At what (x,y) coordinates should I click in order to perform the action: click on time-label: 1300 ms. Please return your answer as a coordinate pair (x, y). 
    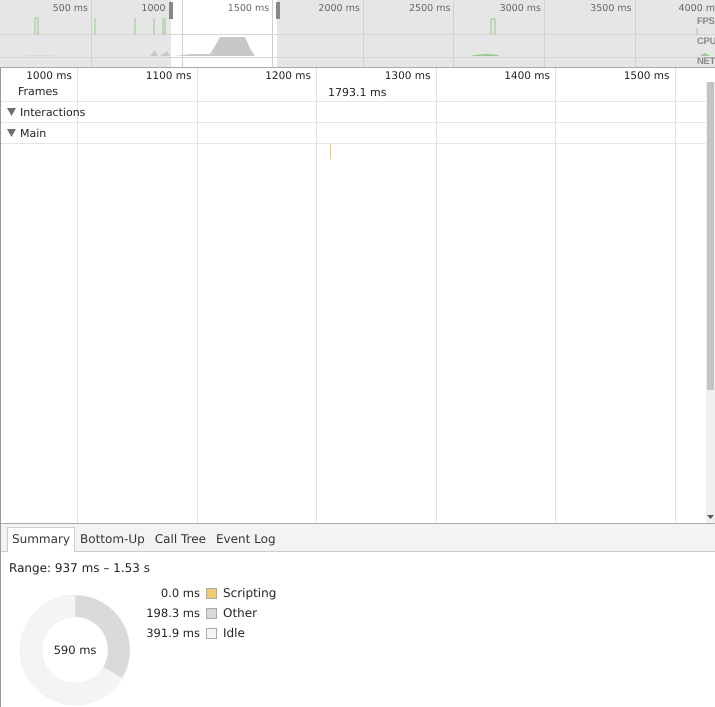
    Looking at the image, I should click on (407, 76).